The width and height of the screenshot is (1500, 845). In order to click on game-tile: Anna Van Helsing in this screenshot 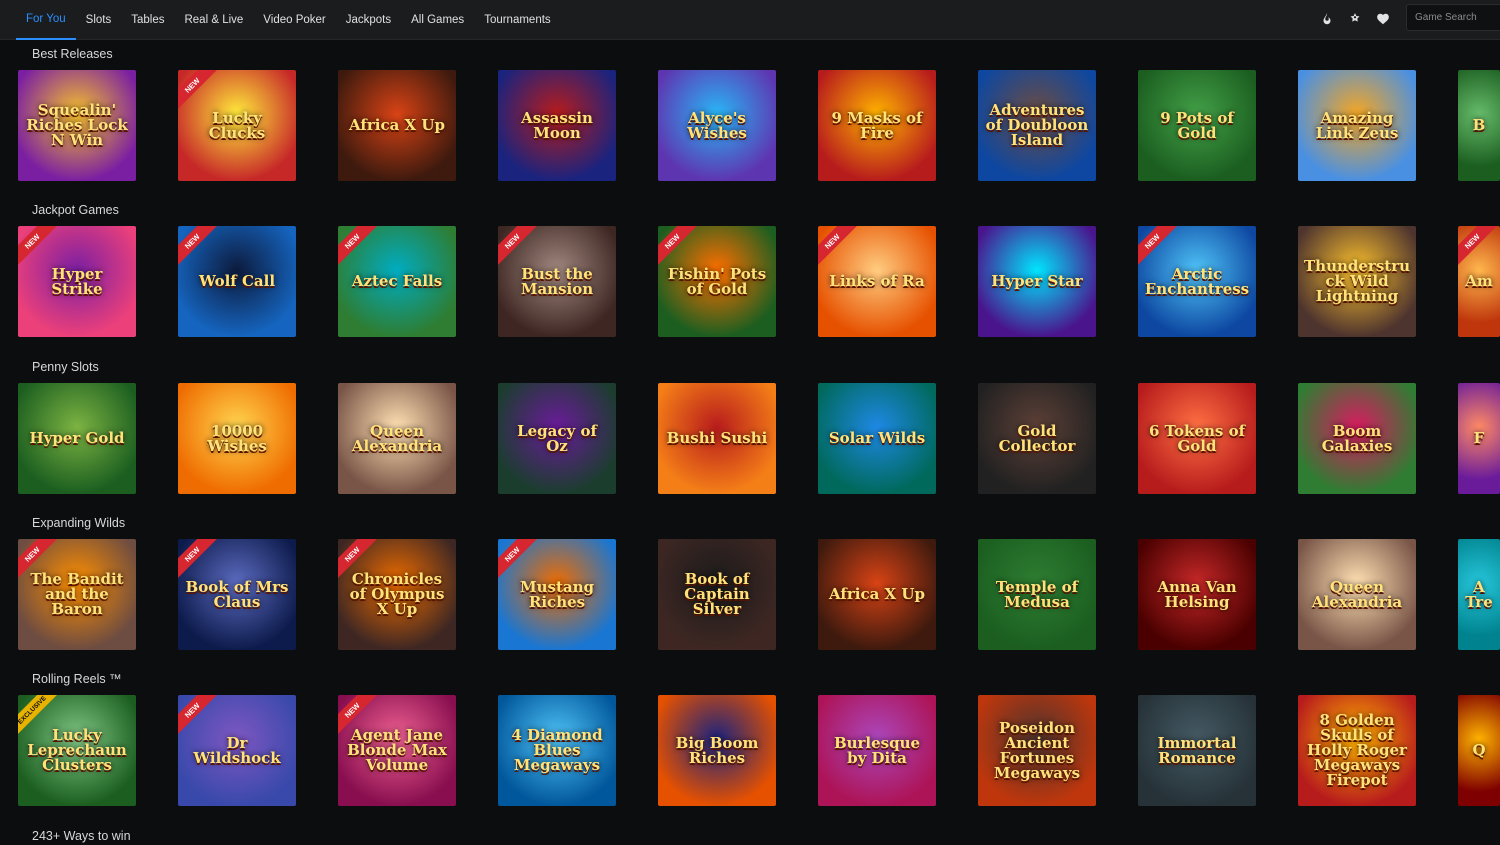, I will do `click(1197, 594)`.